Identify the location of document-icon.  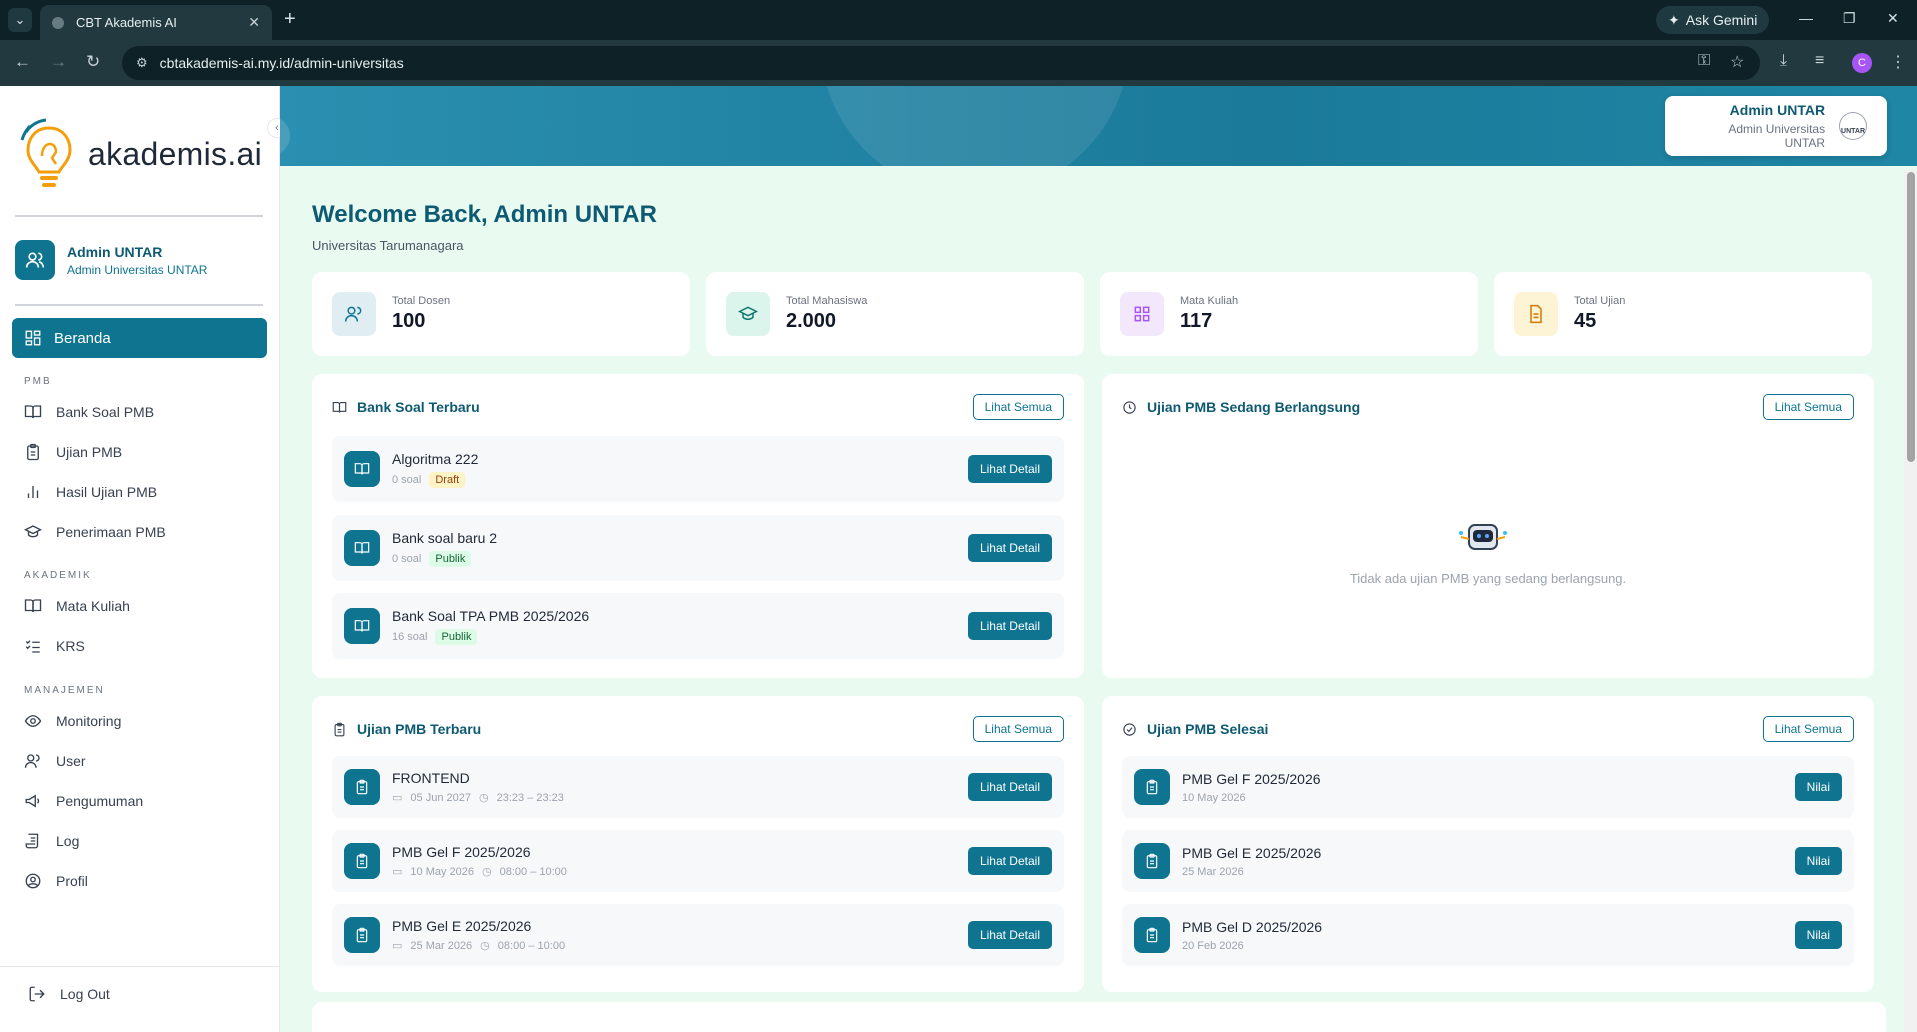
(1536, 314).